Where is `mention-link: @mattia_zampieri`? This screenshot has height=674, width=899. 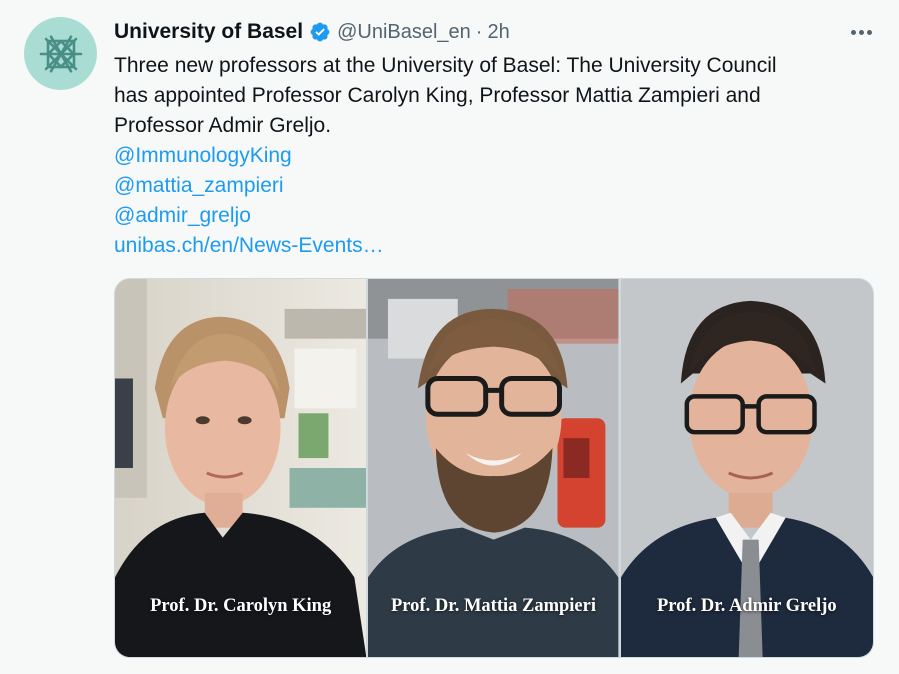
mention-link: @mattia_zampieri is located at coordinates (494, 186).